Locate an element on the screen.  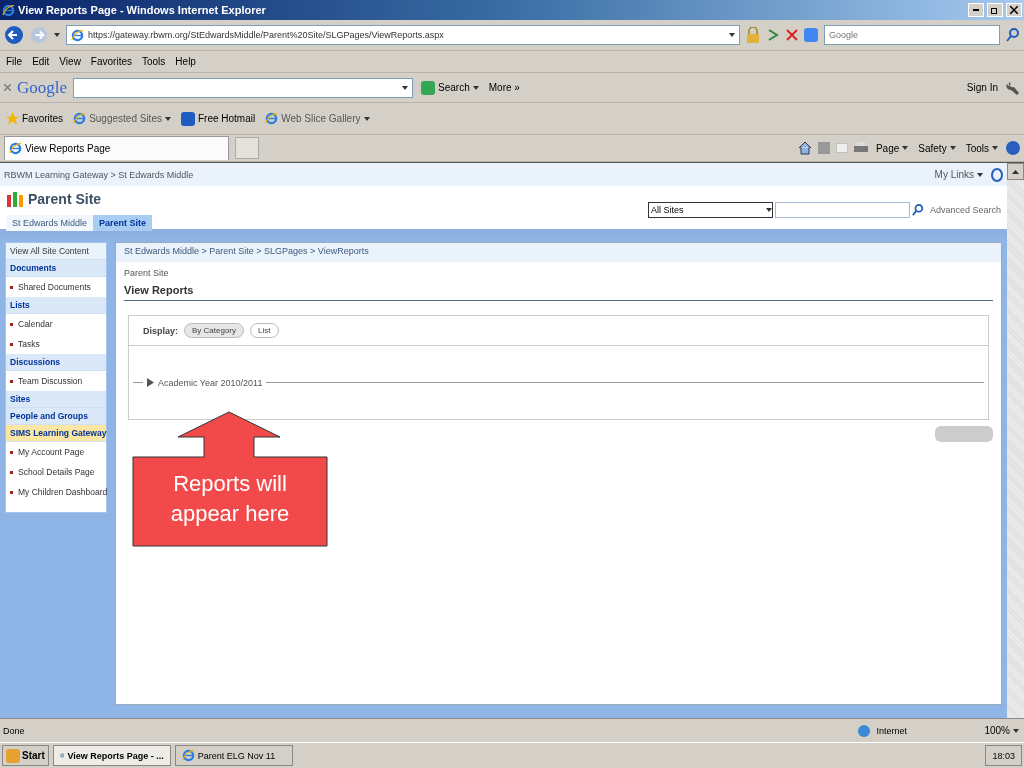
restore-icon is located at coordinates (995, 10).